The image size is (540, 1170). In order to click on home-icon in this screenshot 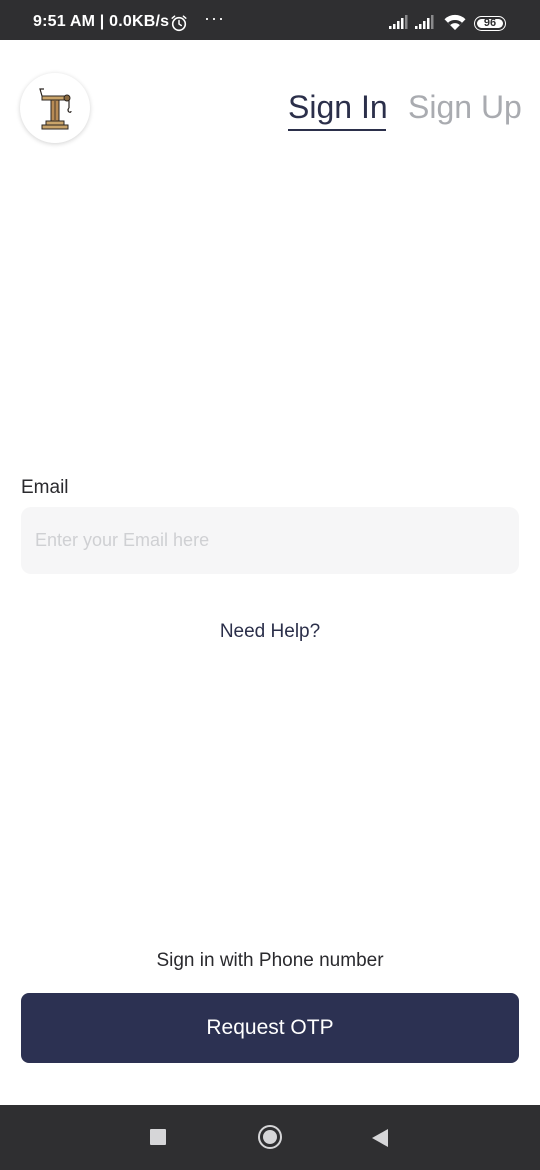, I will do `click(270, 1137)`.